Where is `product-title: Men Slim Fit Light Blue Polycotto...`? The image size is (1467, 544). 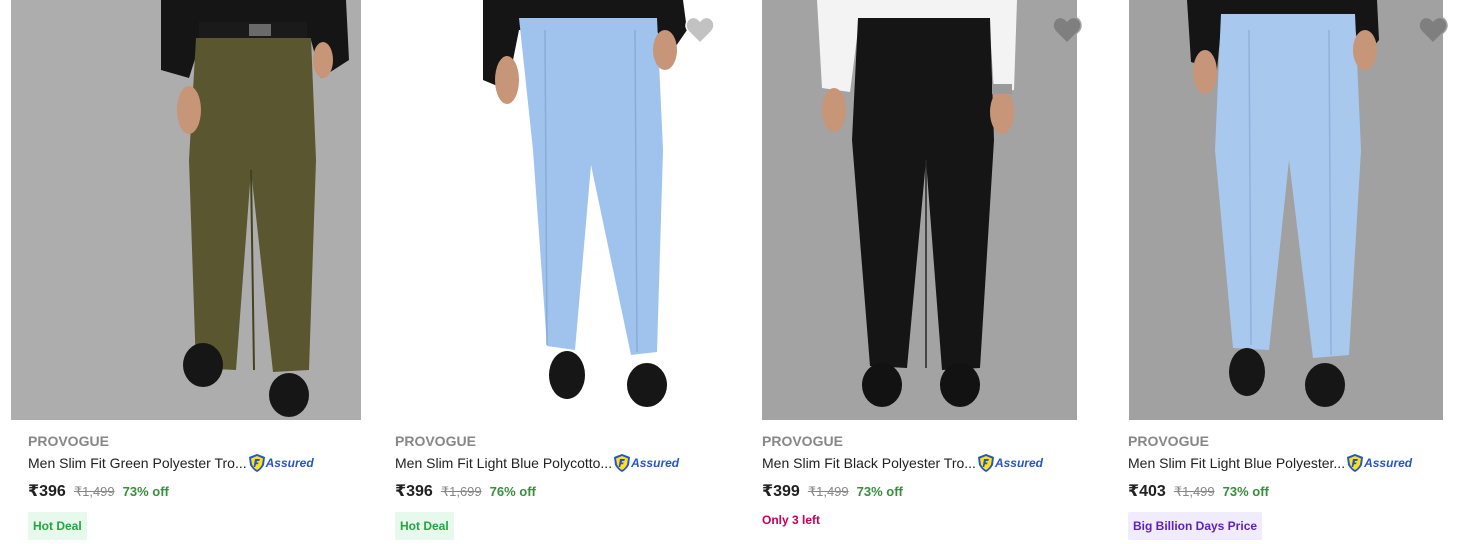
product-title: Men Slim Fit Light Blue Polycotto... is located at coordinates (503, 463).